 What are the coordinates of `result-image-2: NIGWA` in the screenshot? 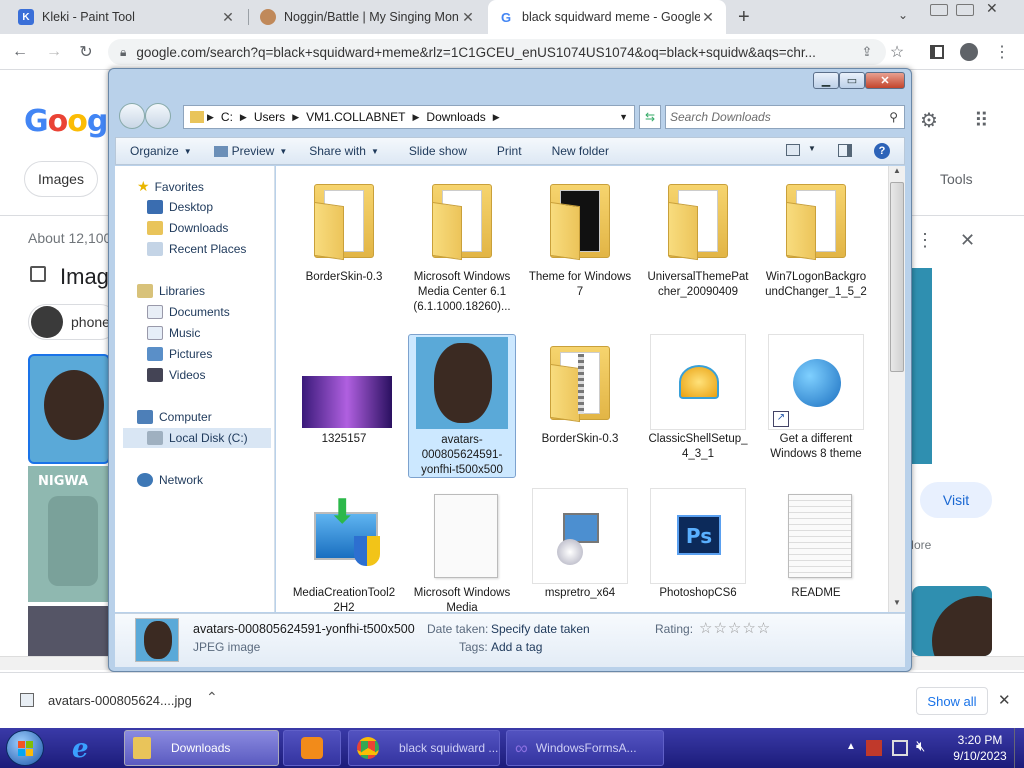 It's located at (69, 534).